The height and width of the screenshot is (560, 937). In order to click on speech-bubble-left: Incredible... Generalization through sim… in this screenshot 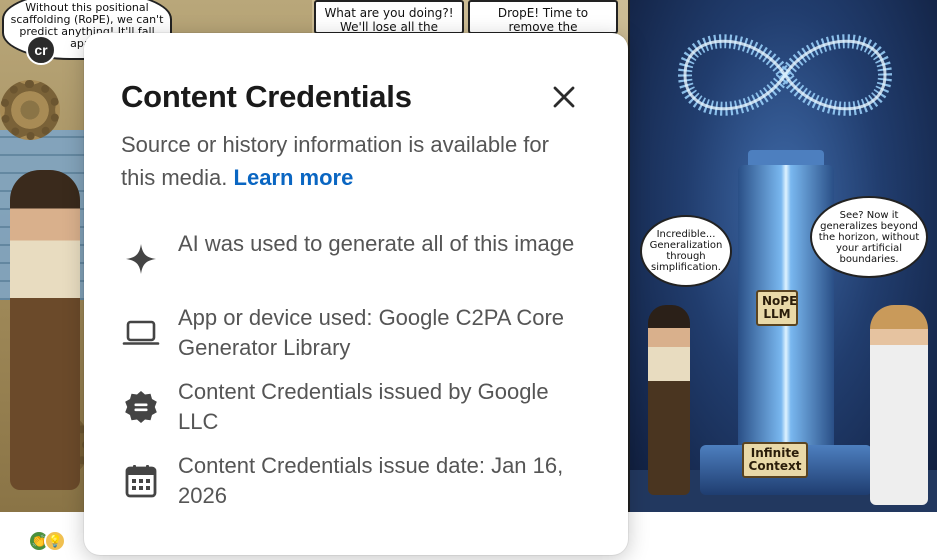, I will do `click(686, 251)`.